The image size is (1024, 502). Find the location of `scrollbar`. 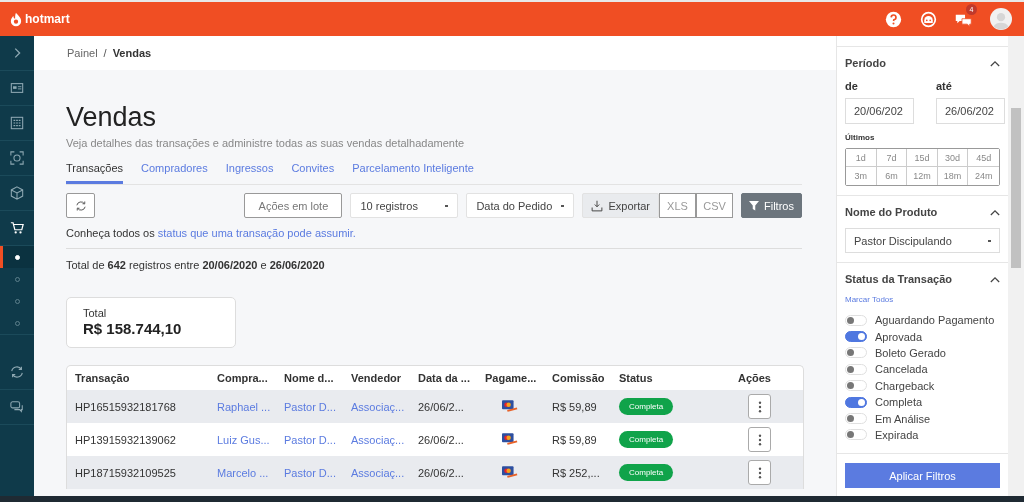

scrollbar is located at coordinates (1016, 266).